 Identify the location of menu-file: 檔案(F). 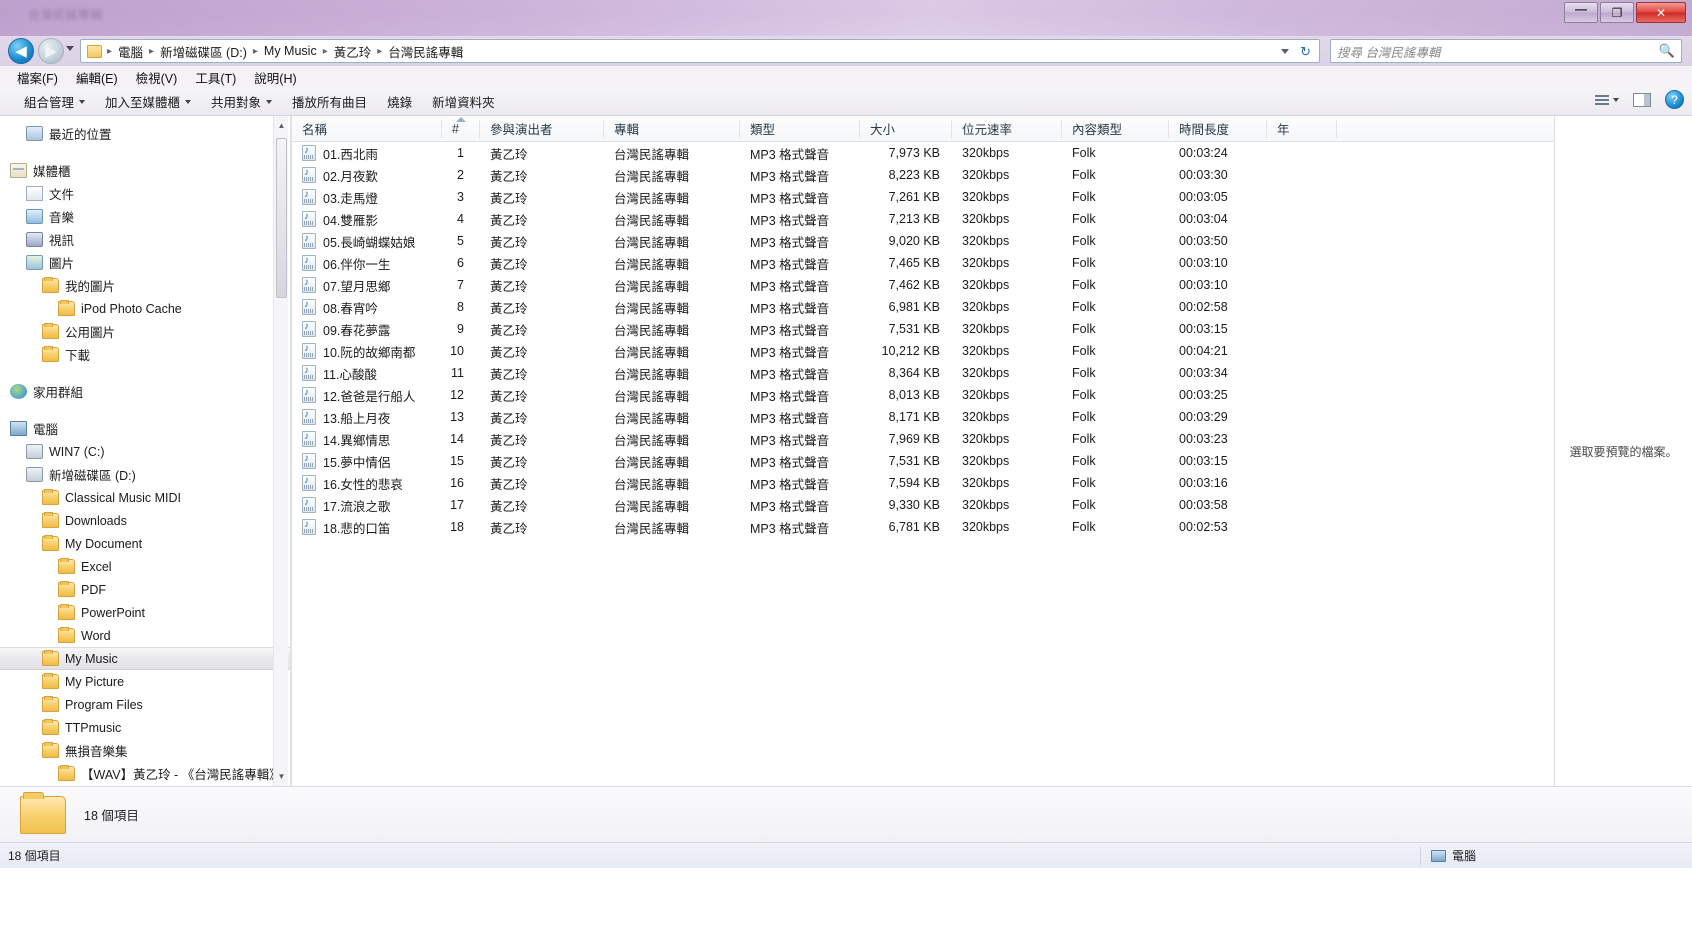
(37, 77).